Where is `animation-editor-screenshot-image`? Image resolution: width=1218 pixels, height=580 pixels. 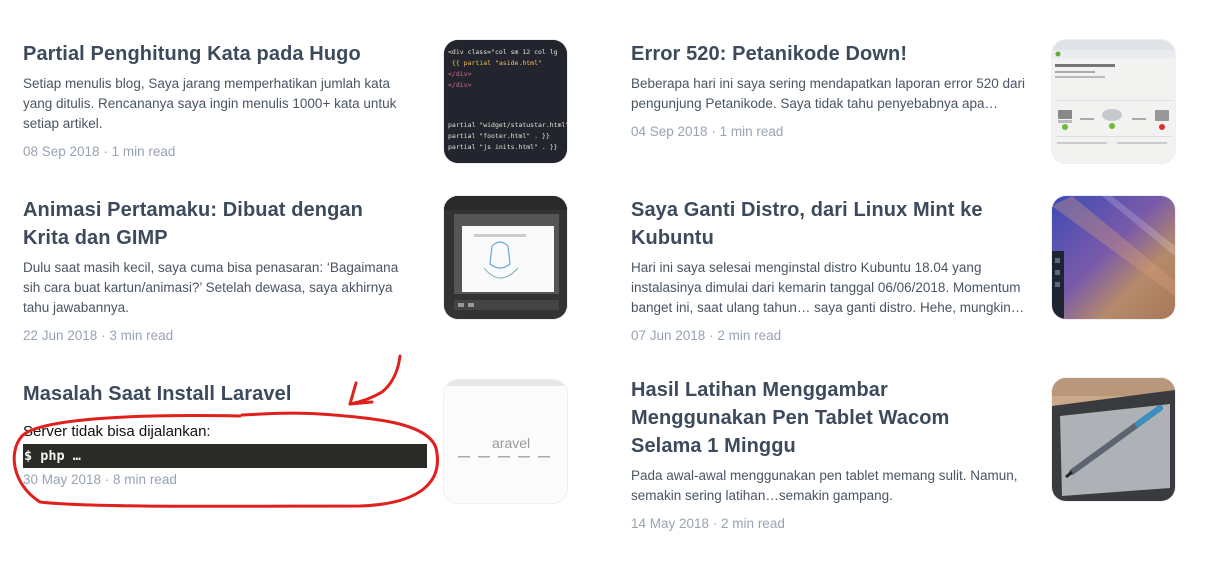 animation-editor-screenshot-image is located at coordinates (505, 257).